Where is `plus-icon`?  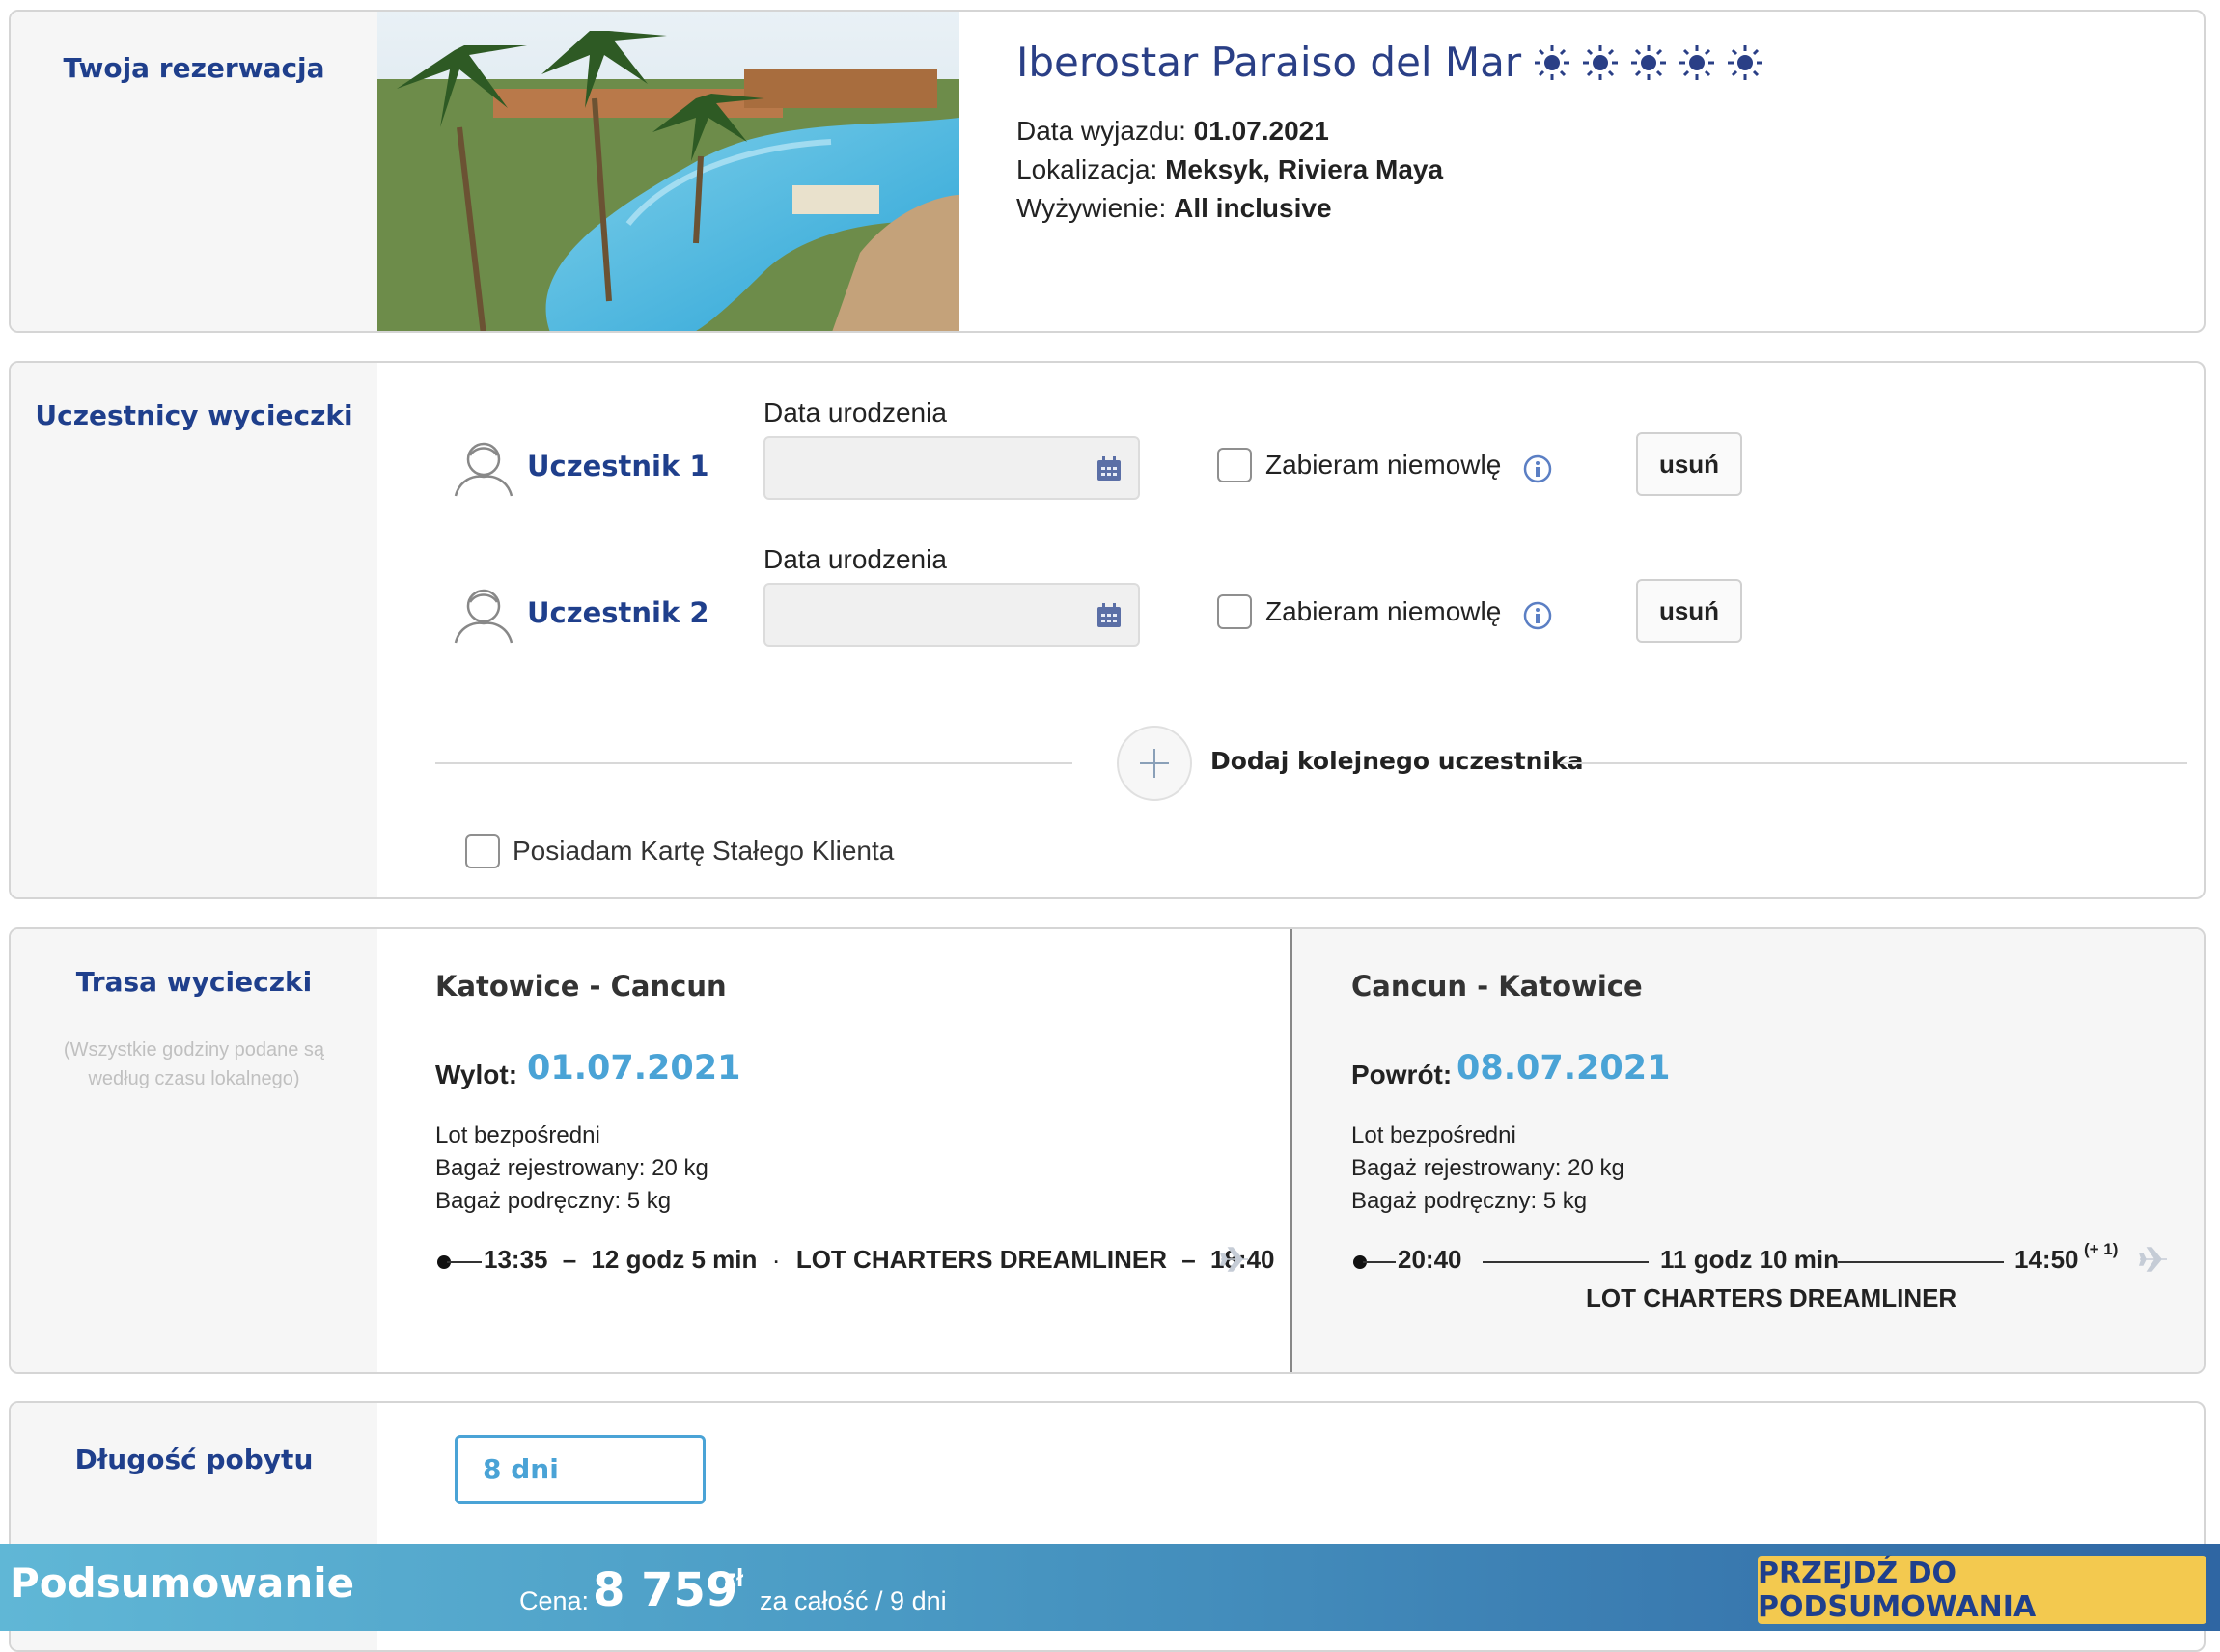 plus-icon is located at coordinates (1154, 763).